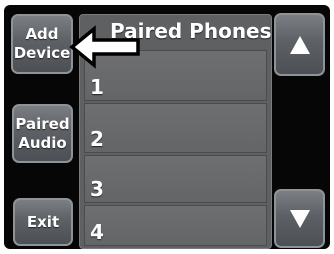 The image size is (334, 254). I want to click on triangle-down-icon, so click(299, 218).